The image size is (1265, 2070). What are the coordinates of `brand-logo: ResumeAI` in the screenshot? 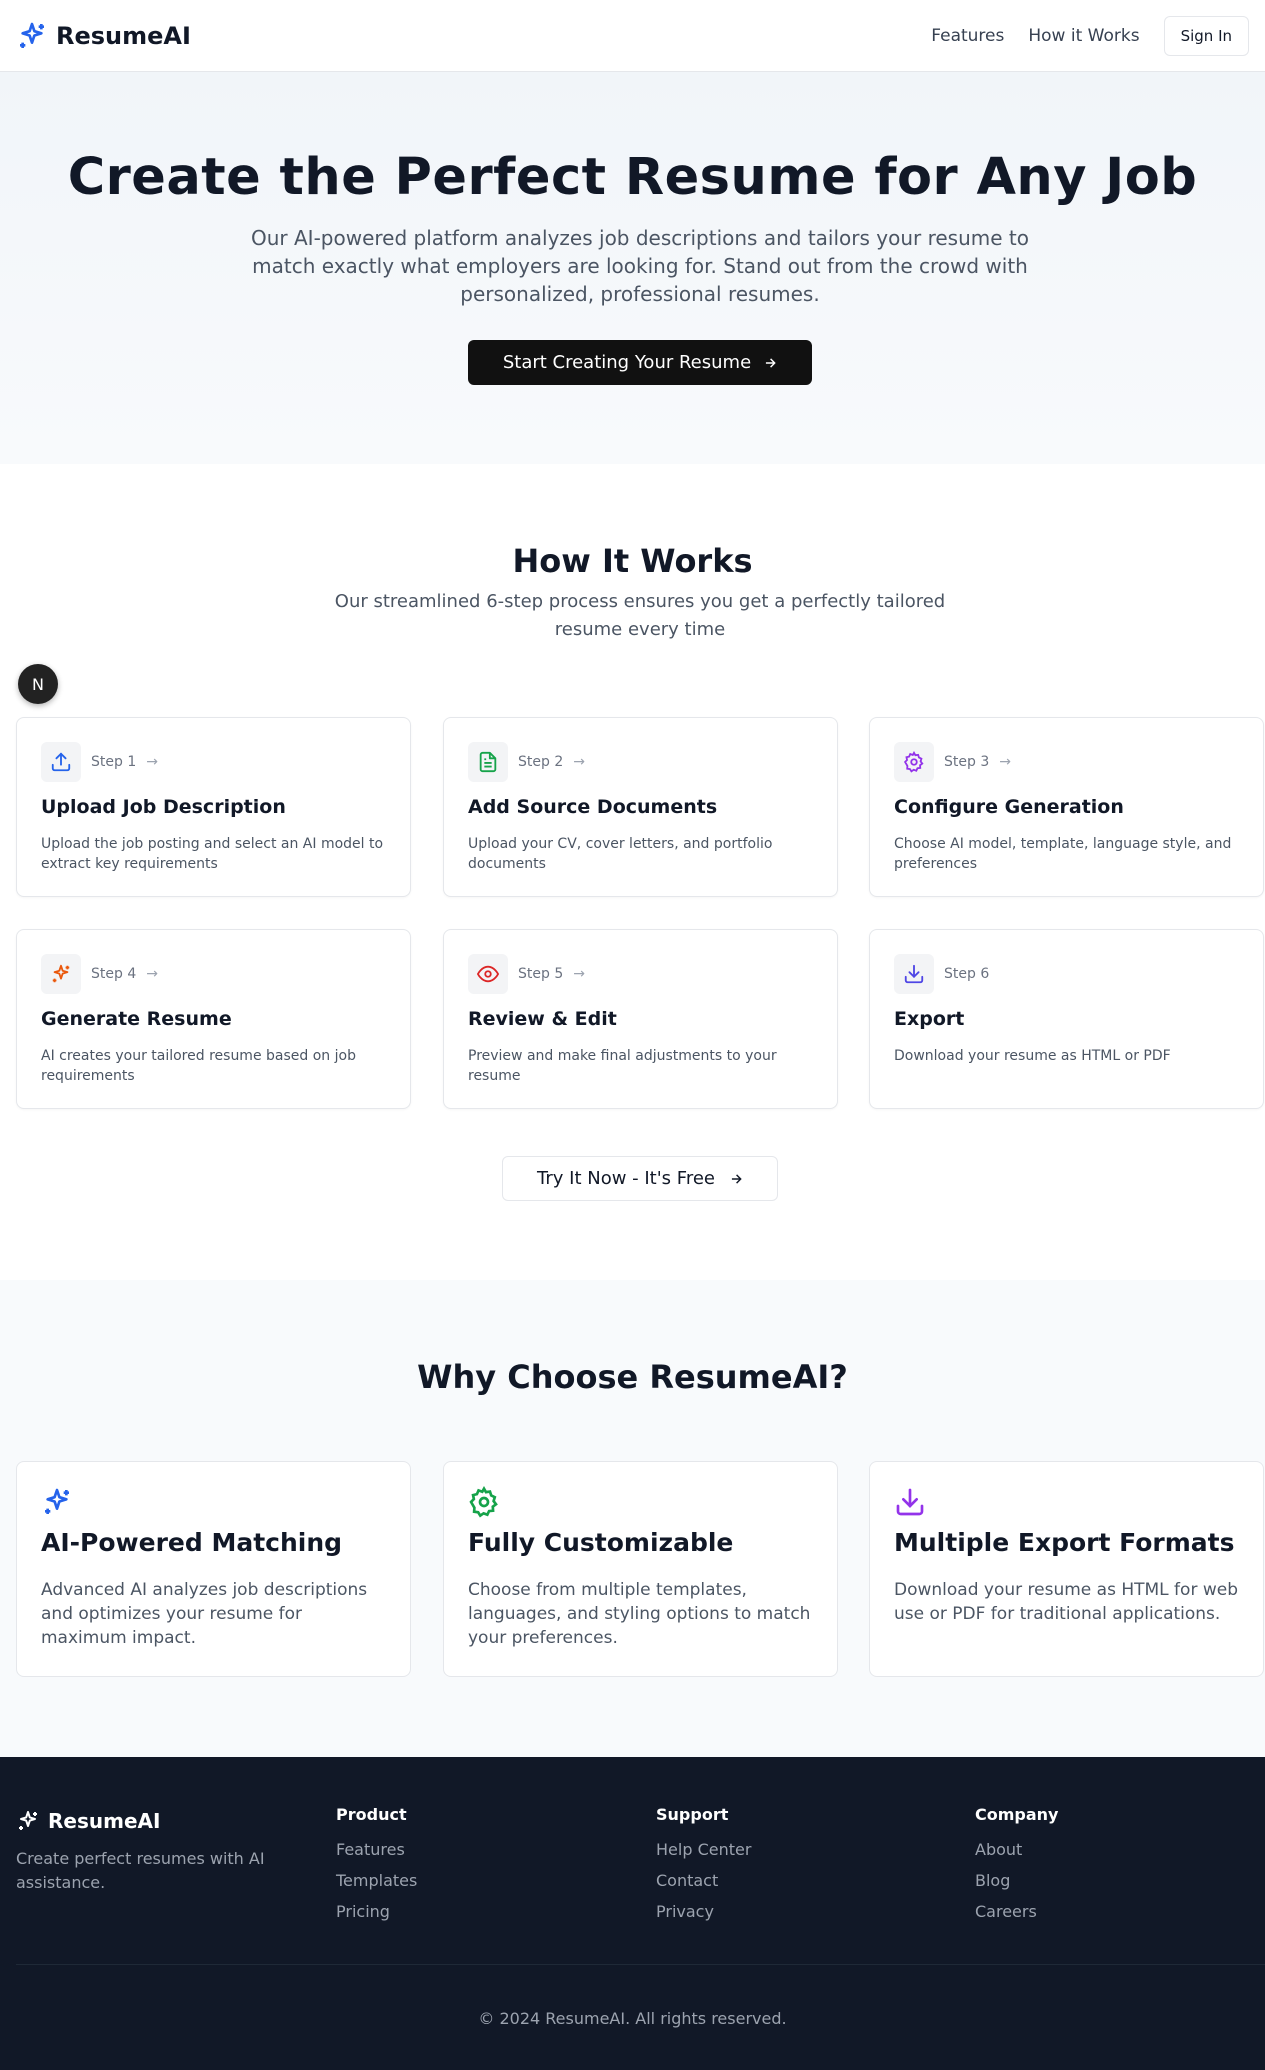 It's located at (103, 36).